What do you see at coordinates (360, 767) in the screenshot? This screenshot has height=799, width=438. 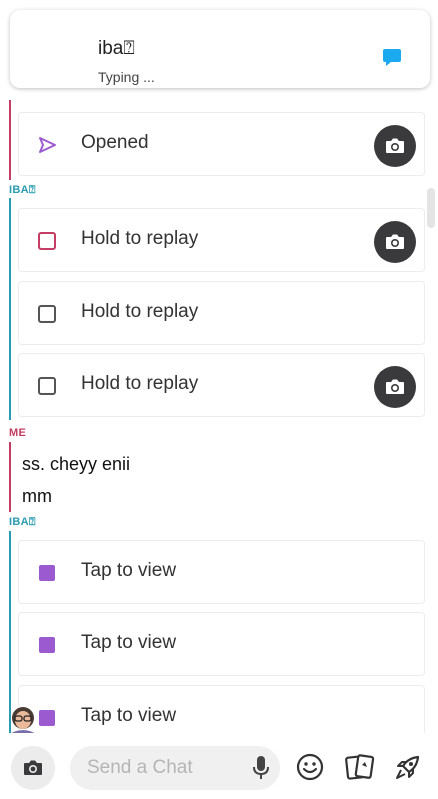 I see `cards-icon` at bounding box center [360, 767].